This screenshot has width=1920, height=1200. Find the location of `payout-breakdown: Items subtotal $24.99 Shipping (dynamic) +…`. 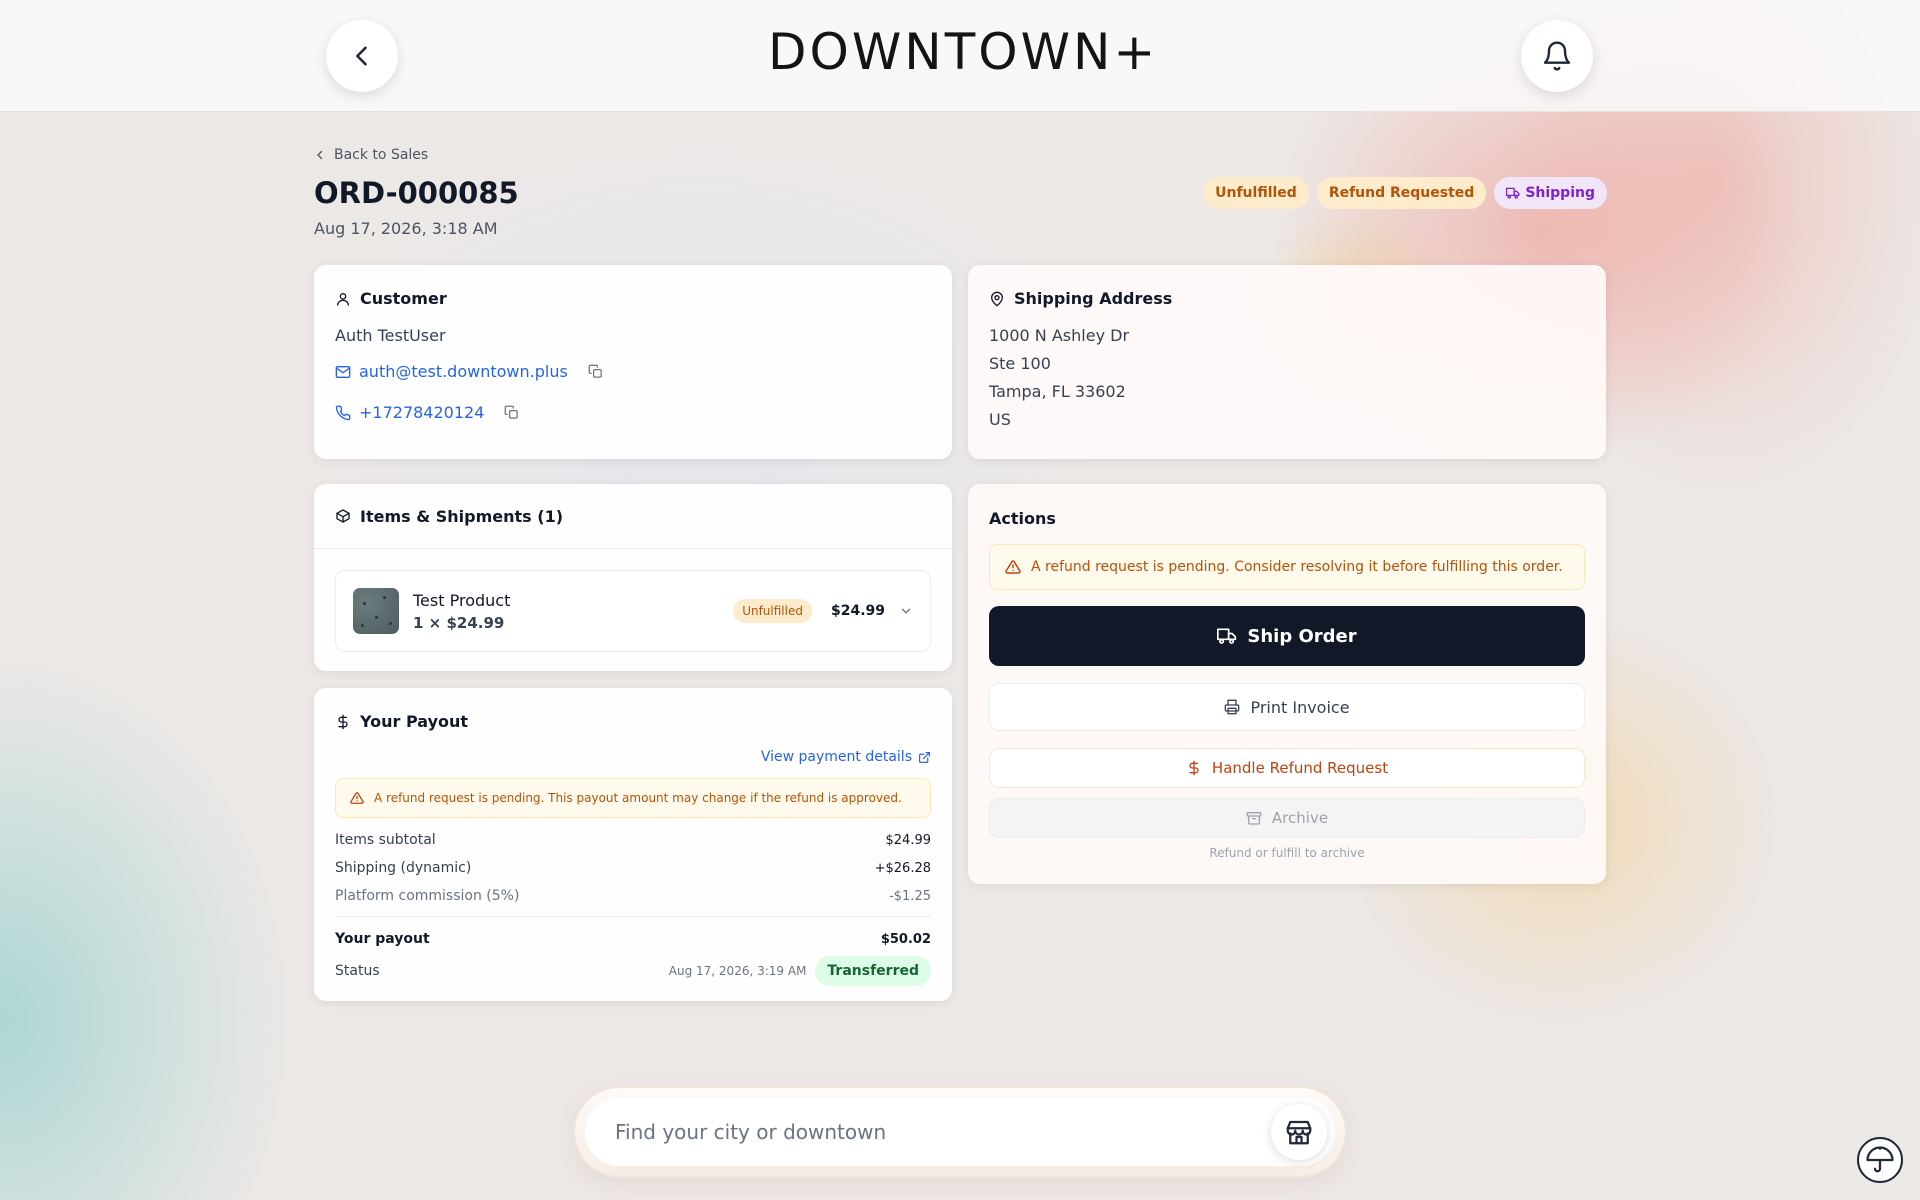

payout-breakdown: Items subtotal $24.99 Shipping (dynamic) +… is located at coordinates (633, 906).